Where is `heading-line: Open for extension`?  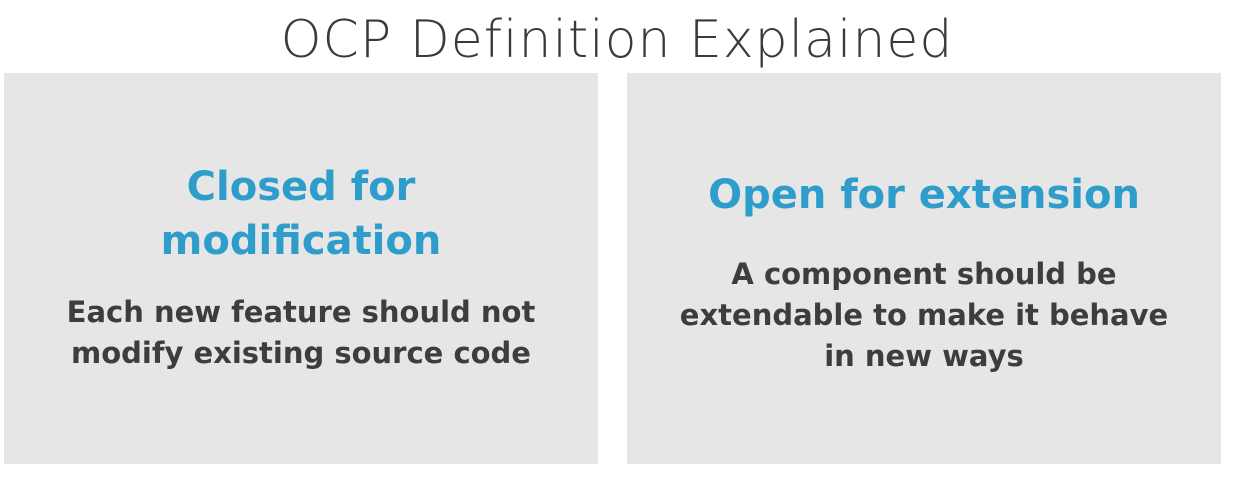
heading-line: Open for extension is located at coordinates (924, 195).